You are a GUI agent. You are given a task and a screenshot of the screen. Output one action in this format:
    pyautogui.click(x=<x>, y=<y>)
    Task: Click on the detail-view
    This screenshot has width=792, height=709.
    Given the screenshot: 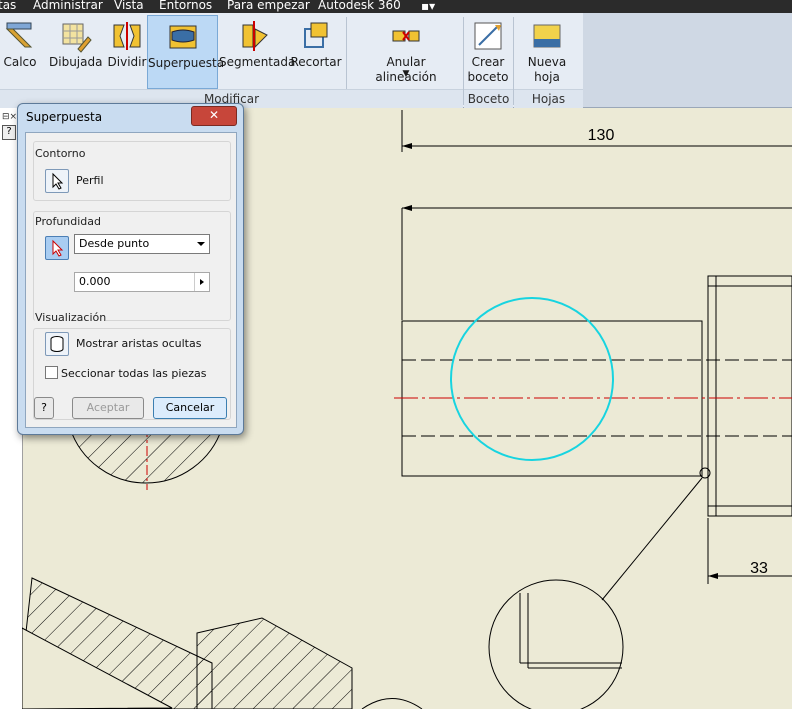 What is the action you would take?
    pyautogui.click(x=556, y=644)
    